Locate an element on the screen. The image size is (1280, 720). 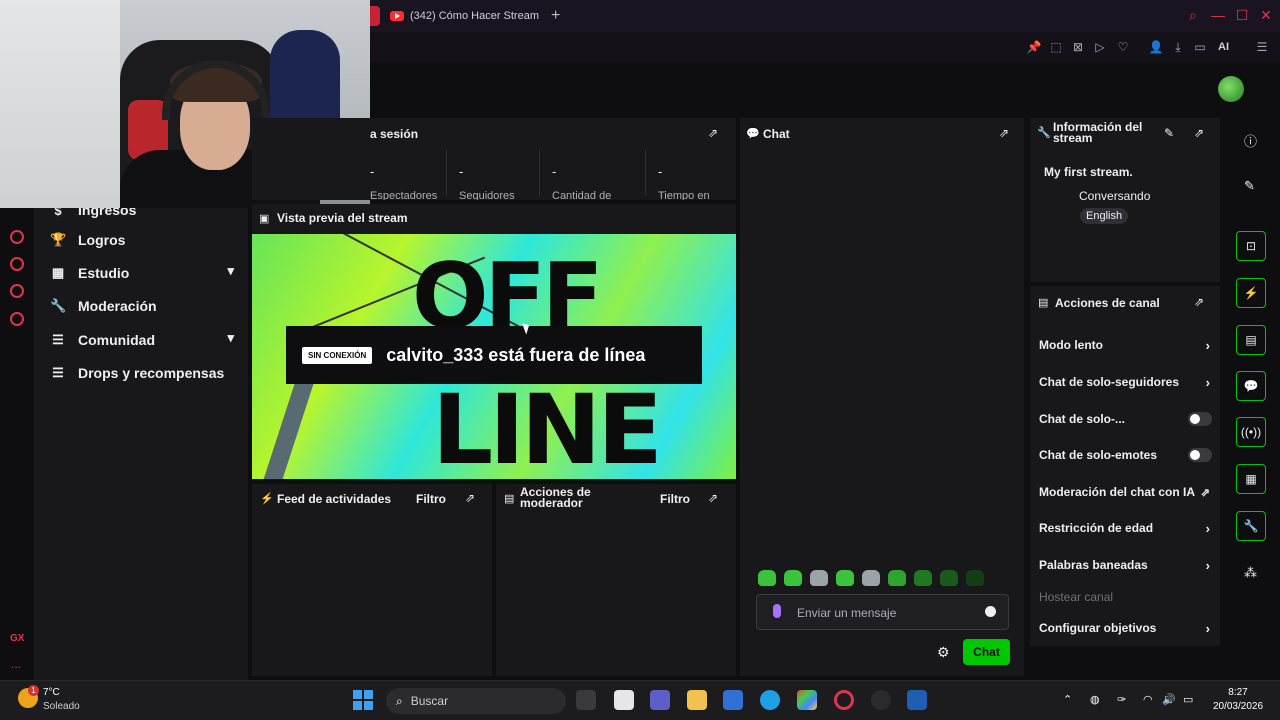
chat-settings-icon: ⚙ is located at coordinates (943, 652).